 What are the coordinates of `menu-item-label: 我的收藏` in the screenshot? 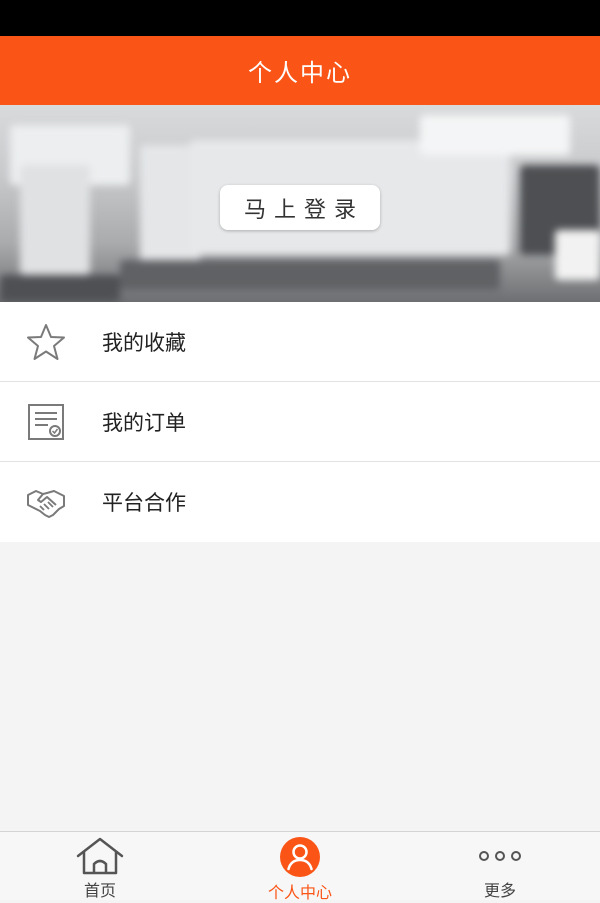 It's located at (144, 342).